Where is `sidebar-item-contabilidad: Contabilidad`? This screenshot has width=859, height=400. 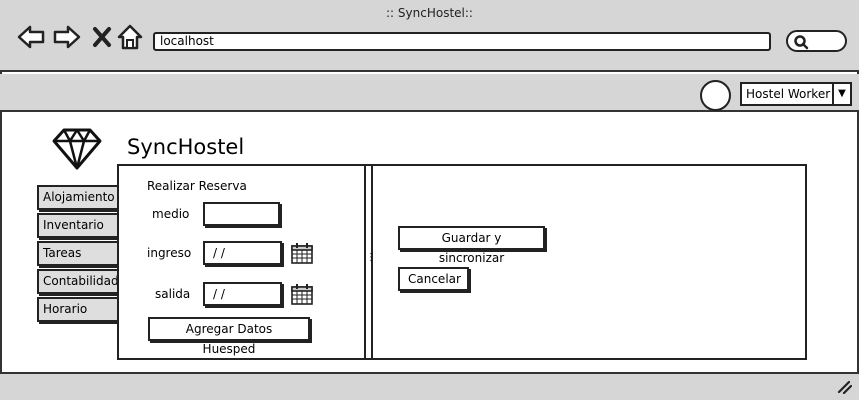
sidebar-item-contabilidad: Contabilidad is located at coordinates (78, 281).